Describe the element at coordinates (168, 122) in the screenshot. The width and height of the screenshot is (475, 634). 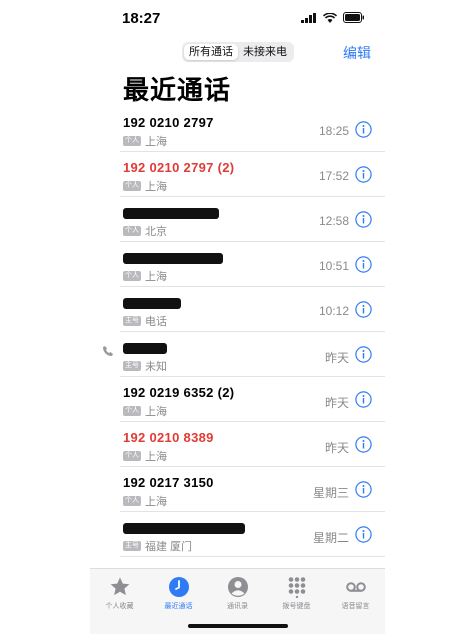
I see `call-number: 192 0210 2797` at that location.